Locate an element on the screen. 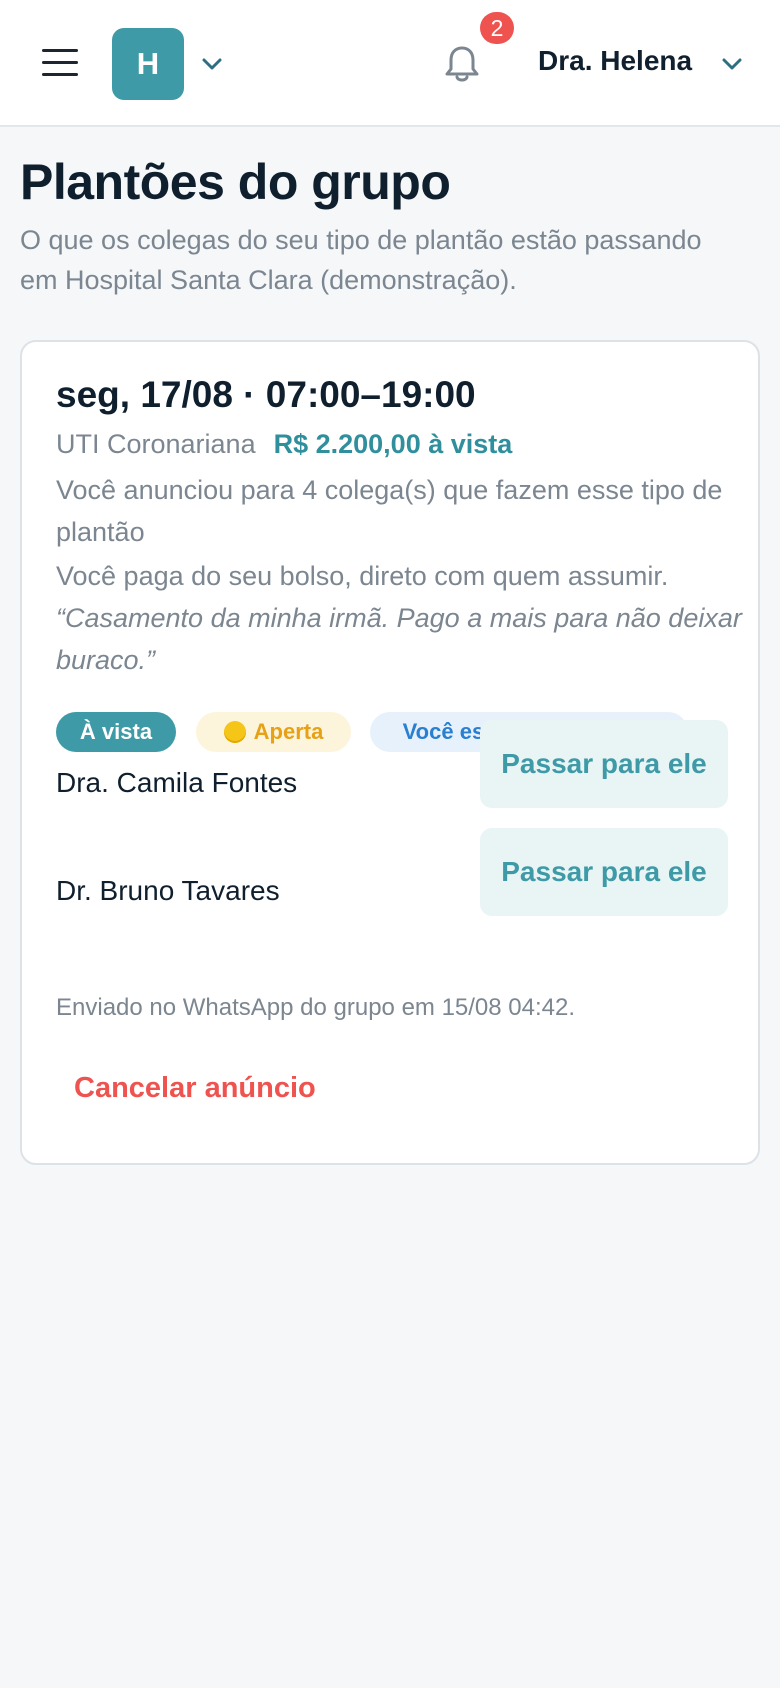 The height and width of the screenshot is (1688, 780). yellow-circle-icon is located at coordinates (234, 732).